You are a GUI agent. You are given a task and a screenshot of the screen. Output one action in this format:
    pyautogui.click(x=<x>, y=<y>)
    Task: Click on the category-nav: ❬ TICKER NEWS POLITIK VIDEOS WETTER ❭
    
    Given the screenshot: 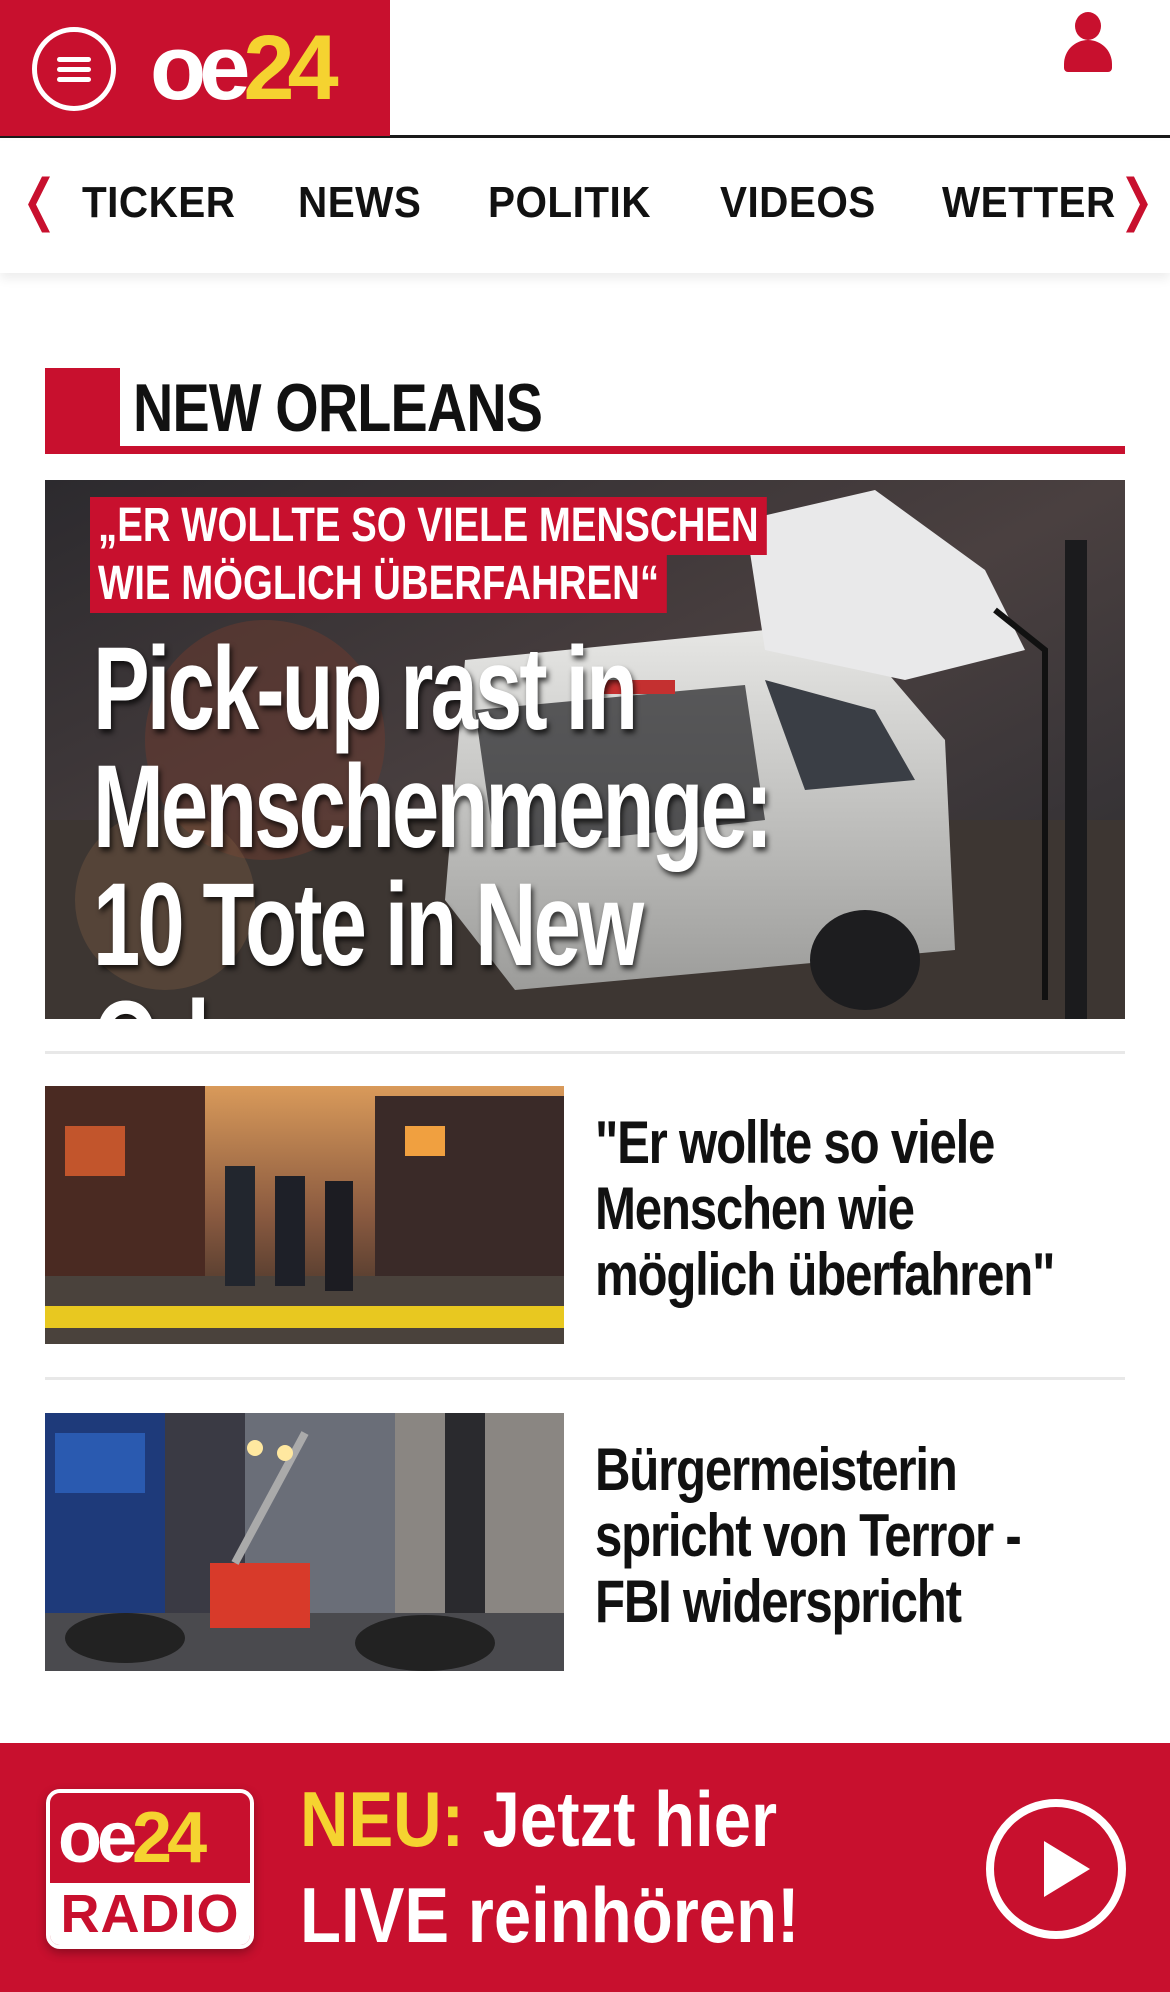 What is the action you would take?
    pyautogui.click(x=585, y=207)
    